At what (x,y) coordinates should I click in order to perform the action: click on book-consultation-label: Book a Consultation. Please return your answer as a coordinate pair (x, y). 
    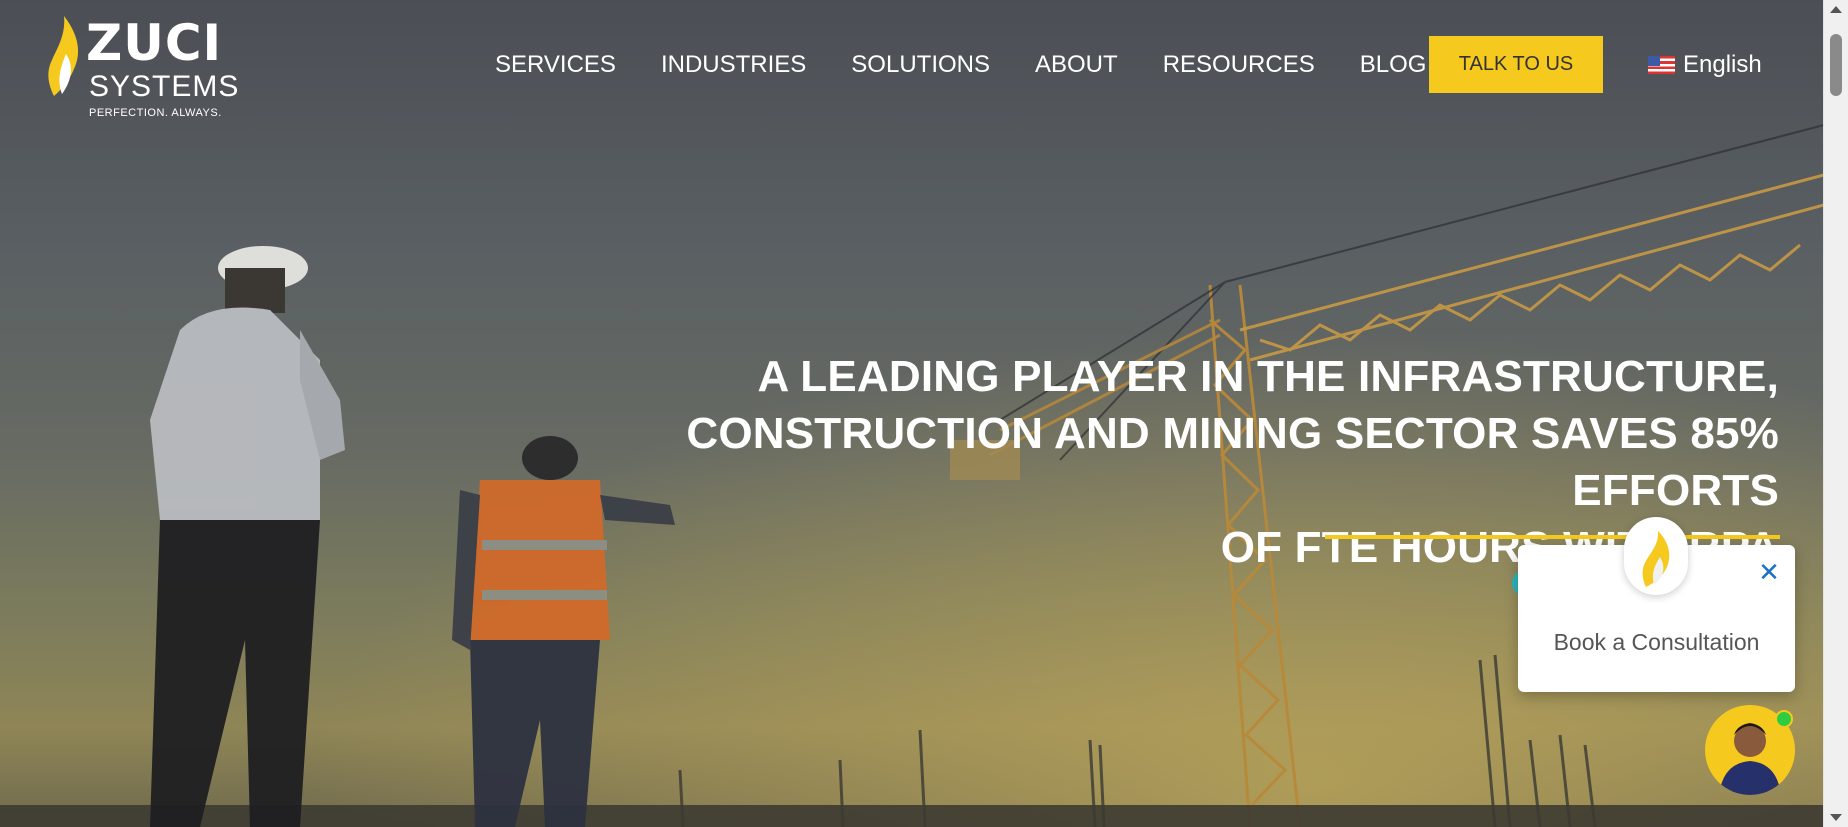
    Looking at the image, I should click on (1656, 642).